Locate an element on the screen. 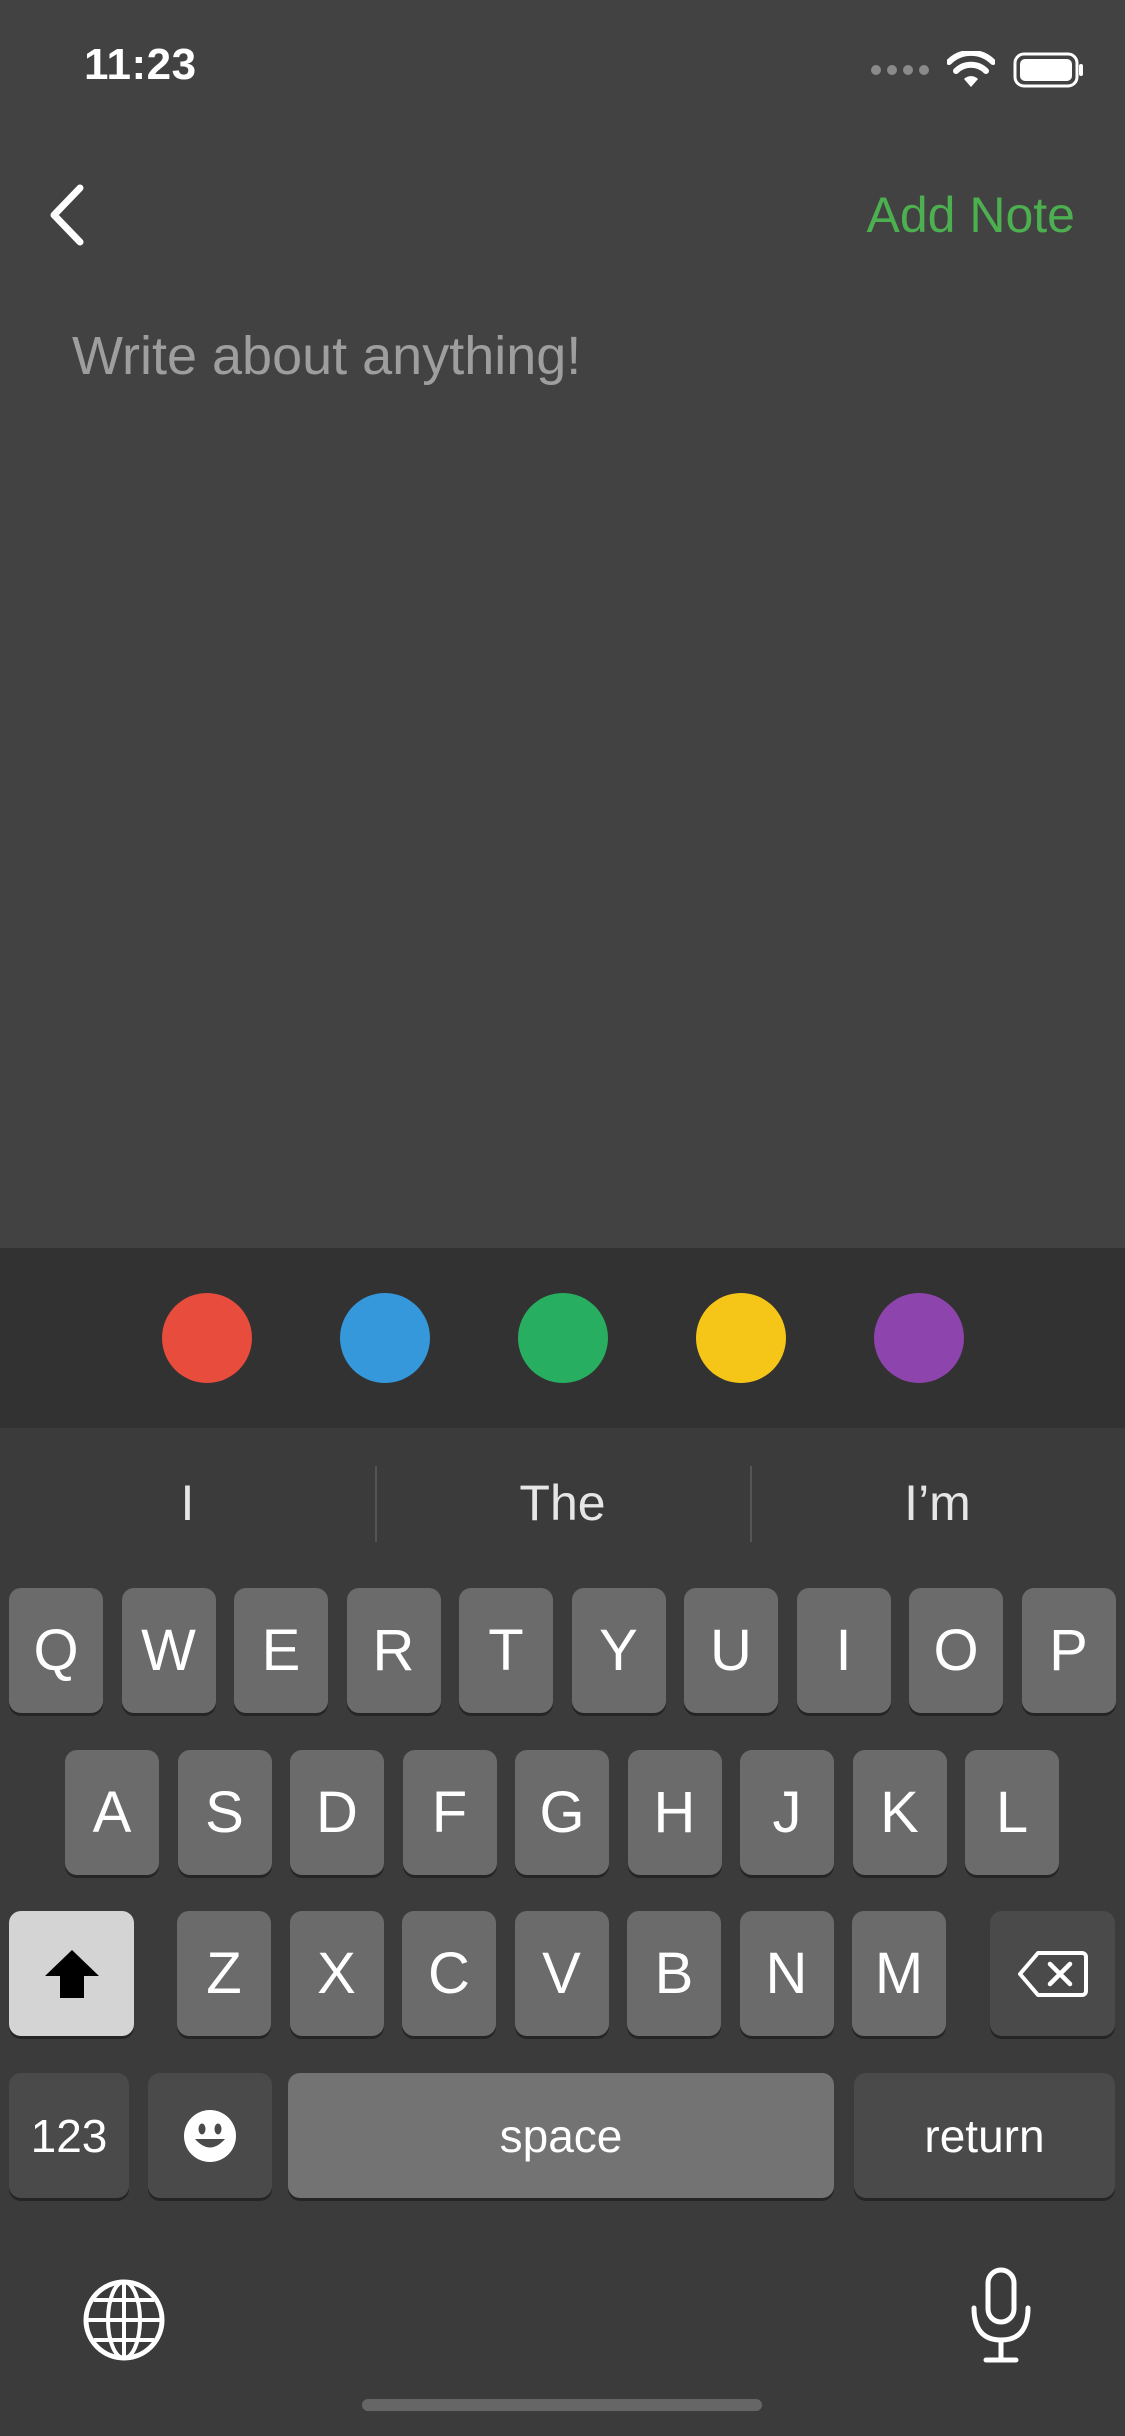  key-letter: P is located at coordinates (1068, 1650).